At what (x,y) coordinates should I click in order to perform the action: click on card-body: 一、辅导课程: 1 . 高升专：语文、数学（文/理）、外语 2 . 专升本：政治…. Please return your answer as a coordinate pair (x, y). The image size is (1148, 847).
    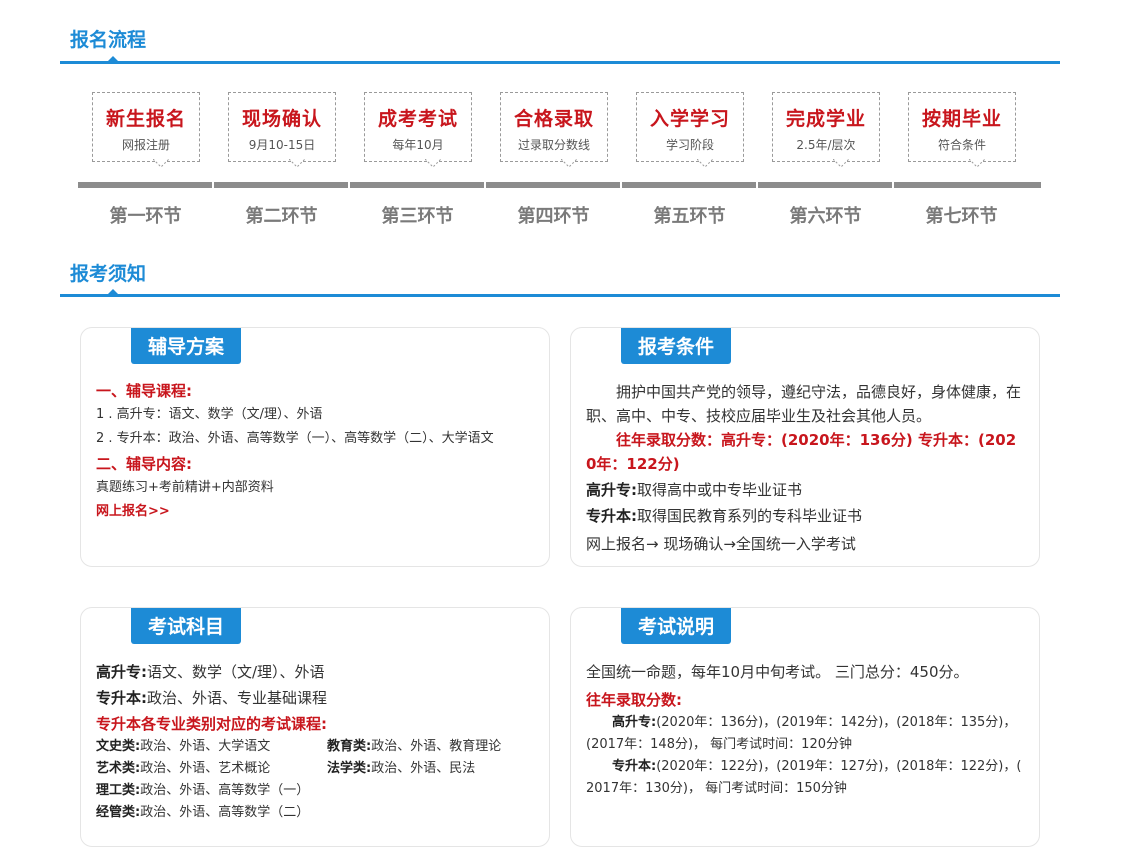
    Looking at the image, I should click on (315, 449).